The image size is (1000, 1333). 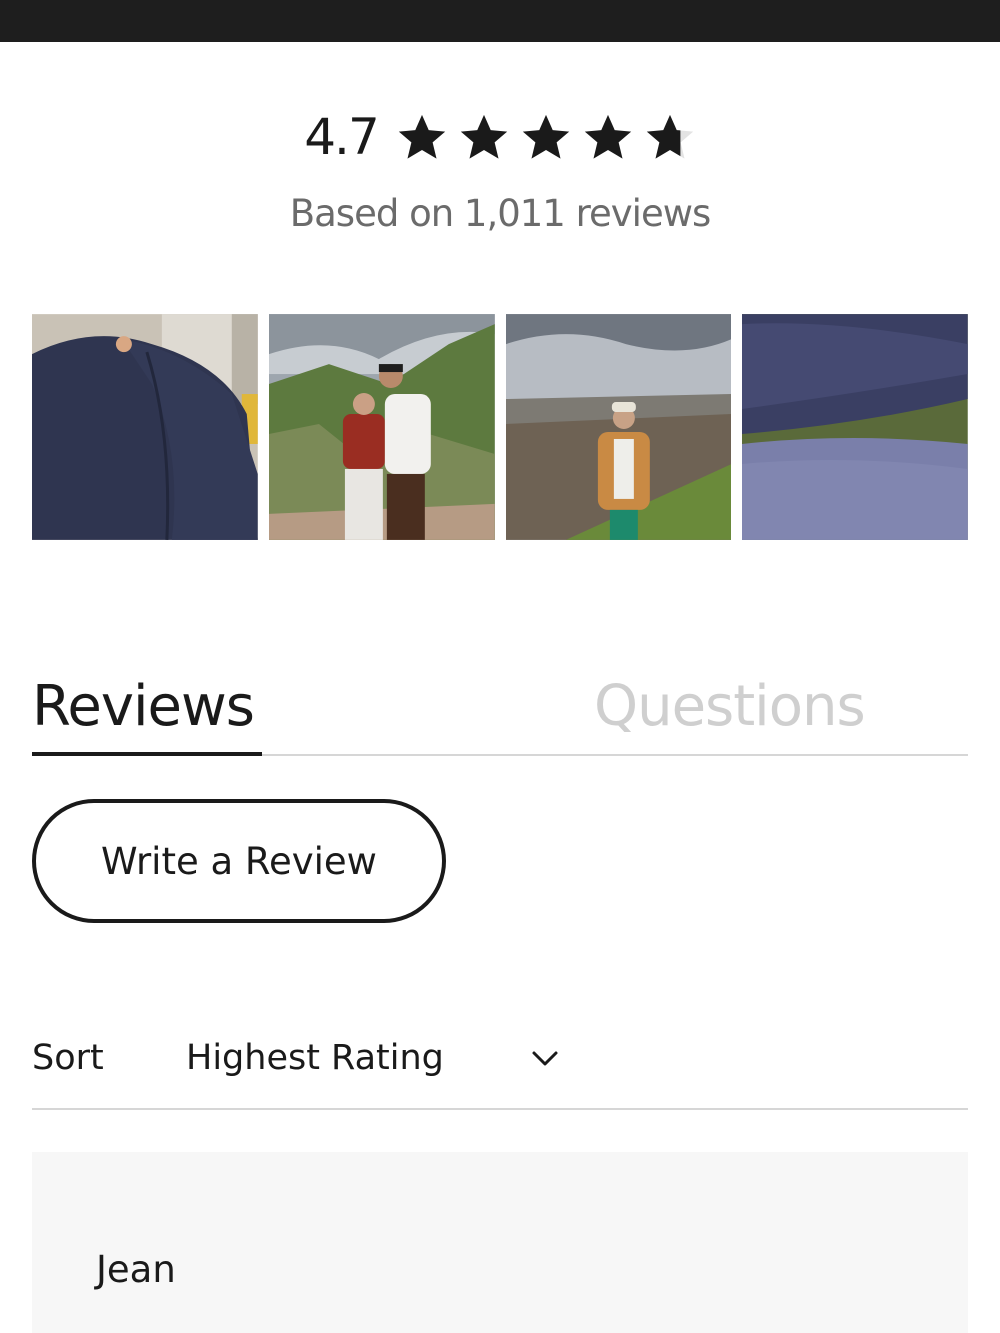 I want to click on sort-selected-value: Highest Rating, so click(x=315, y=1058).